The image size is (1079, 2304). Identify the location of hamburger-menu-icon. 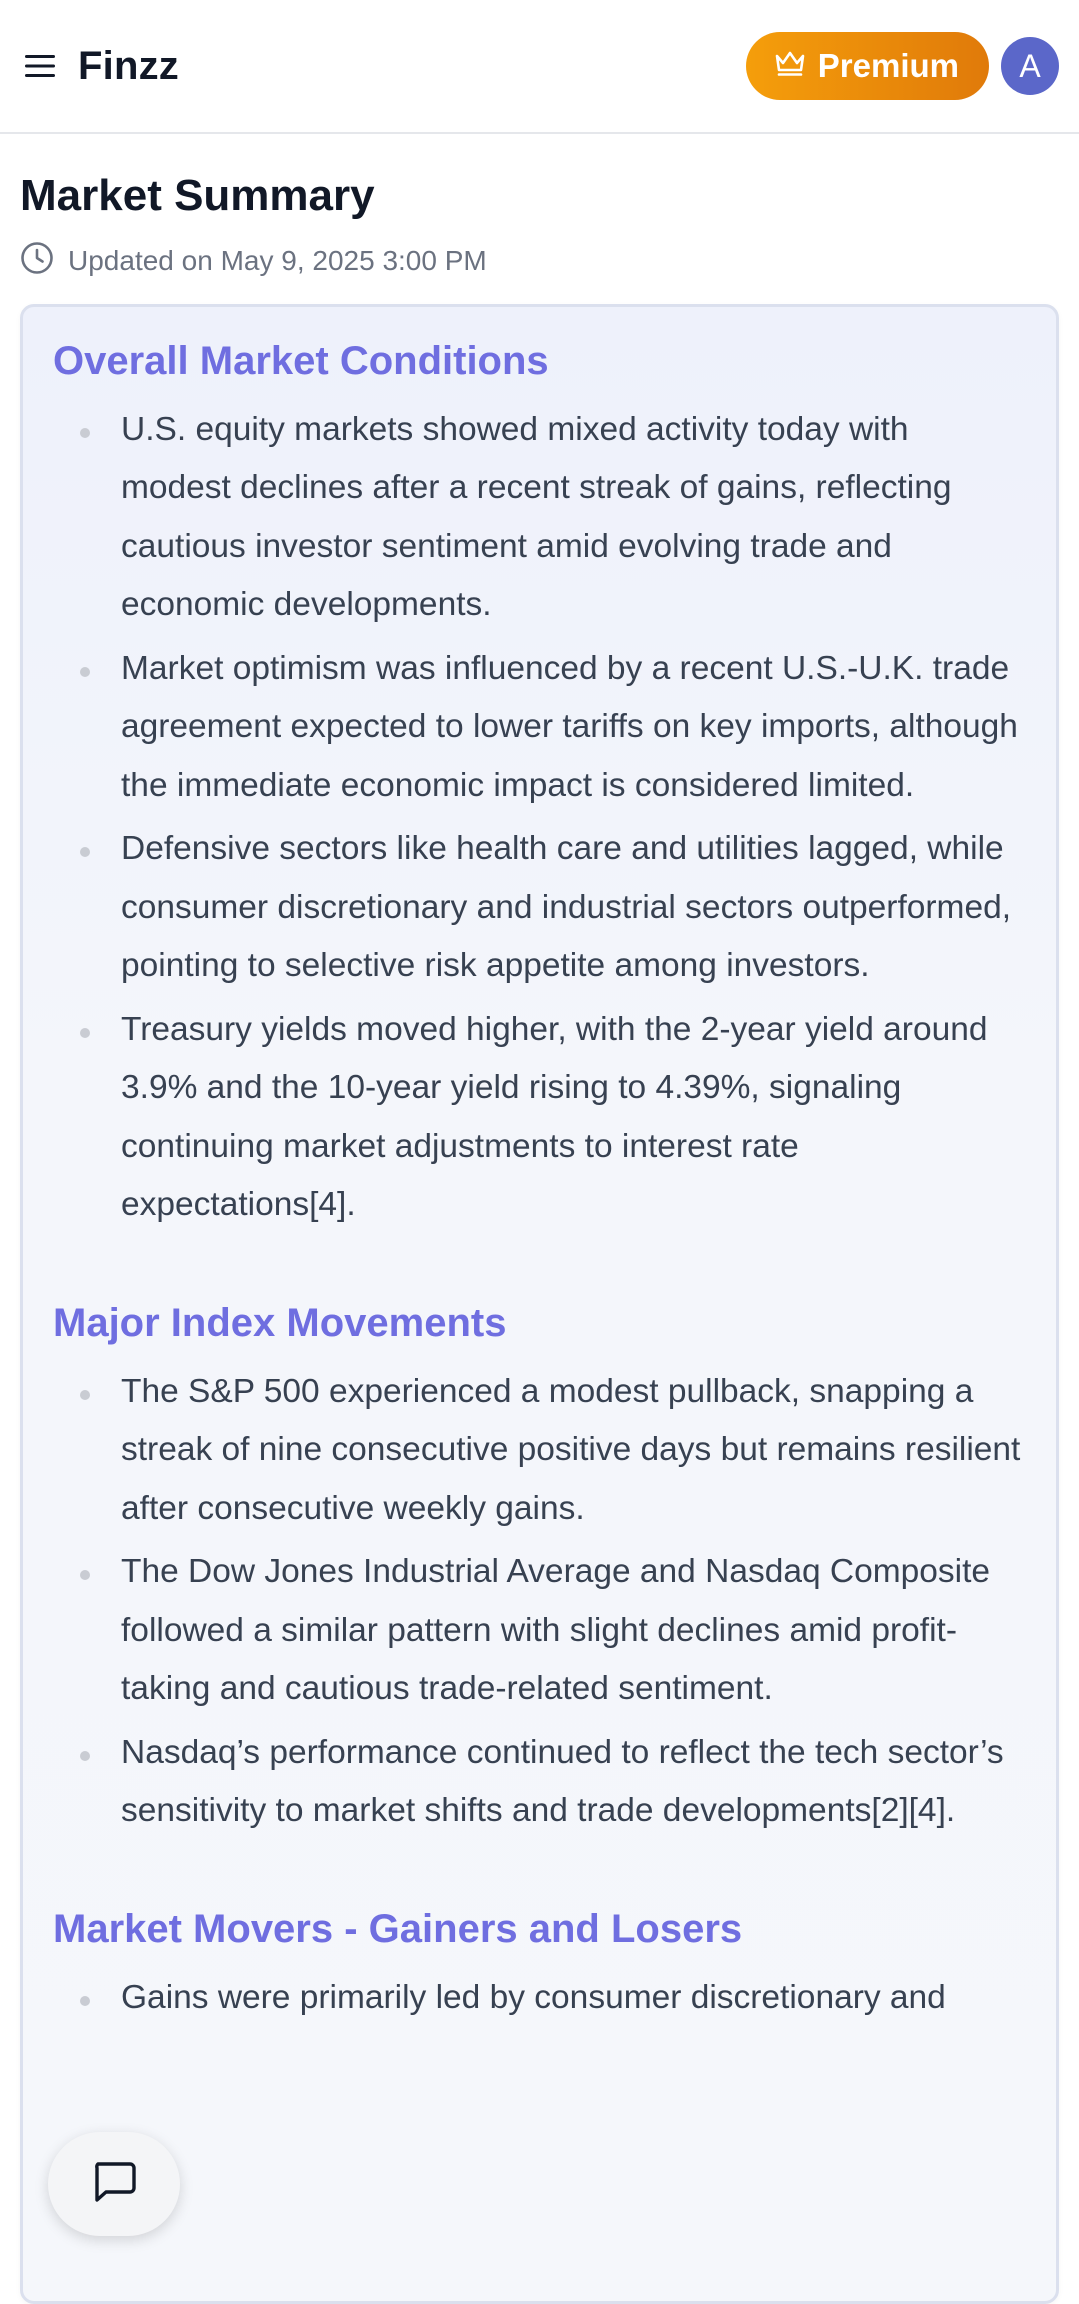
(40, 66).